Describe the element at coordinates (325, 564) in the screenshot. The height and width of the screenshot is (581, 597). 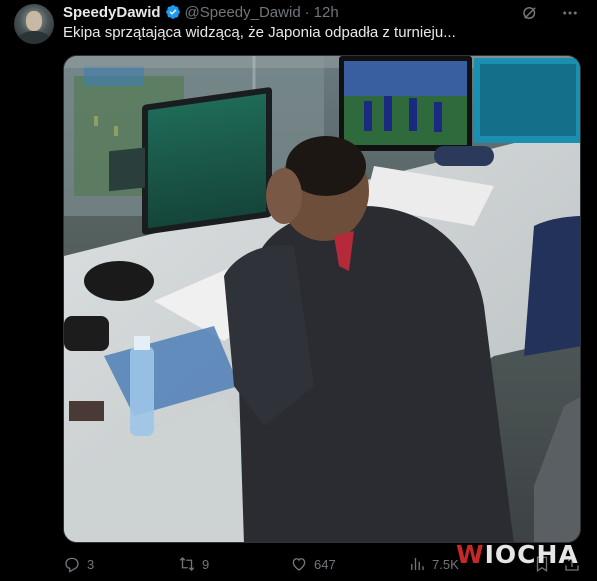
I see `like-count: 647` at that location.